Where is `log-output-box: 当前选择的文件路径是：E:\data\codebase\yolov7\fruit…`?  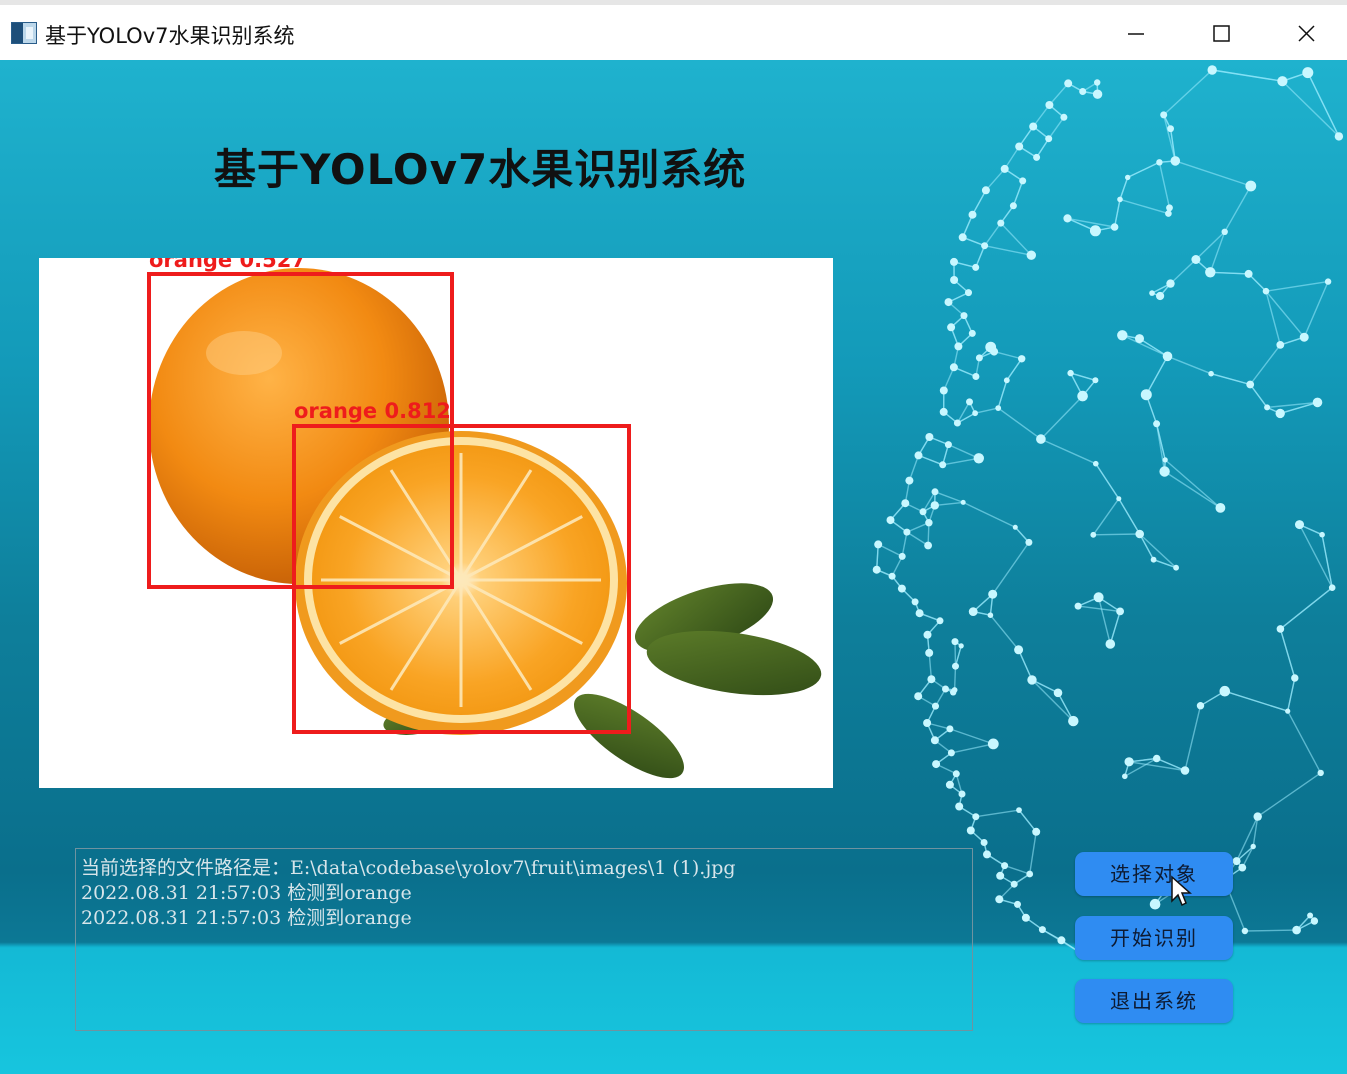 log-output-box: 当前选择的文件路径是：E:\data\codebase\yolov7\fruit… is located at coordinates (524, 939).